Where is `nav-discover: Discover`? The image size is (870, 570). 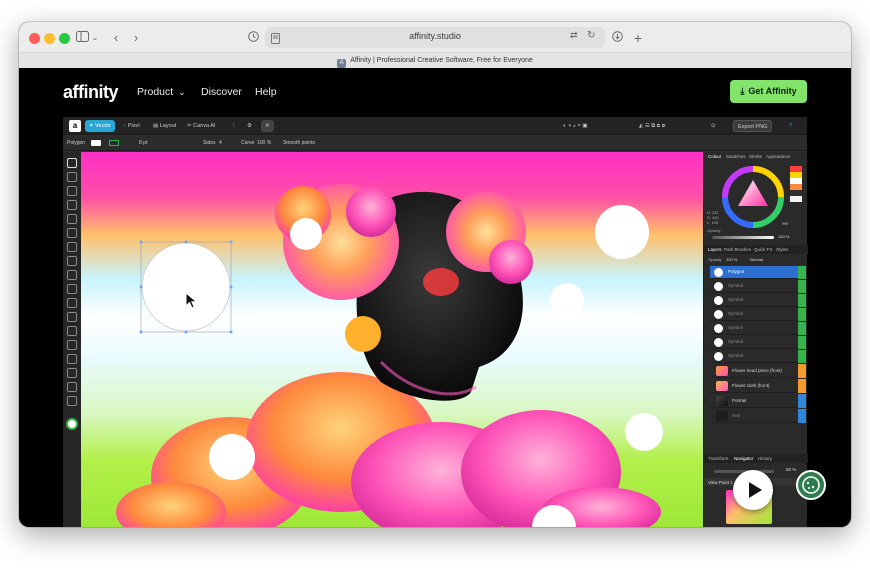 nav-discover: Discover is located at coordinates (221, 92).